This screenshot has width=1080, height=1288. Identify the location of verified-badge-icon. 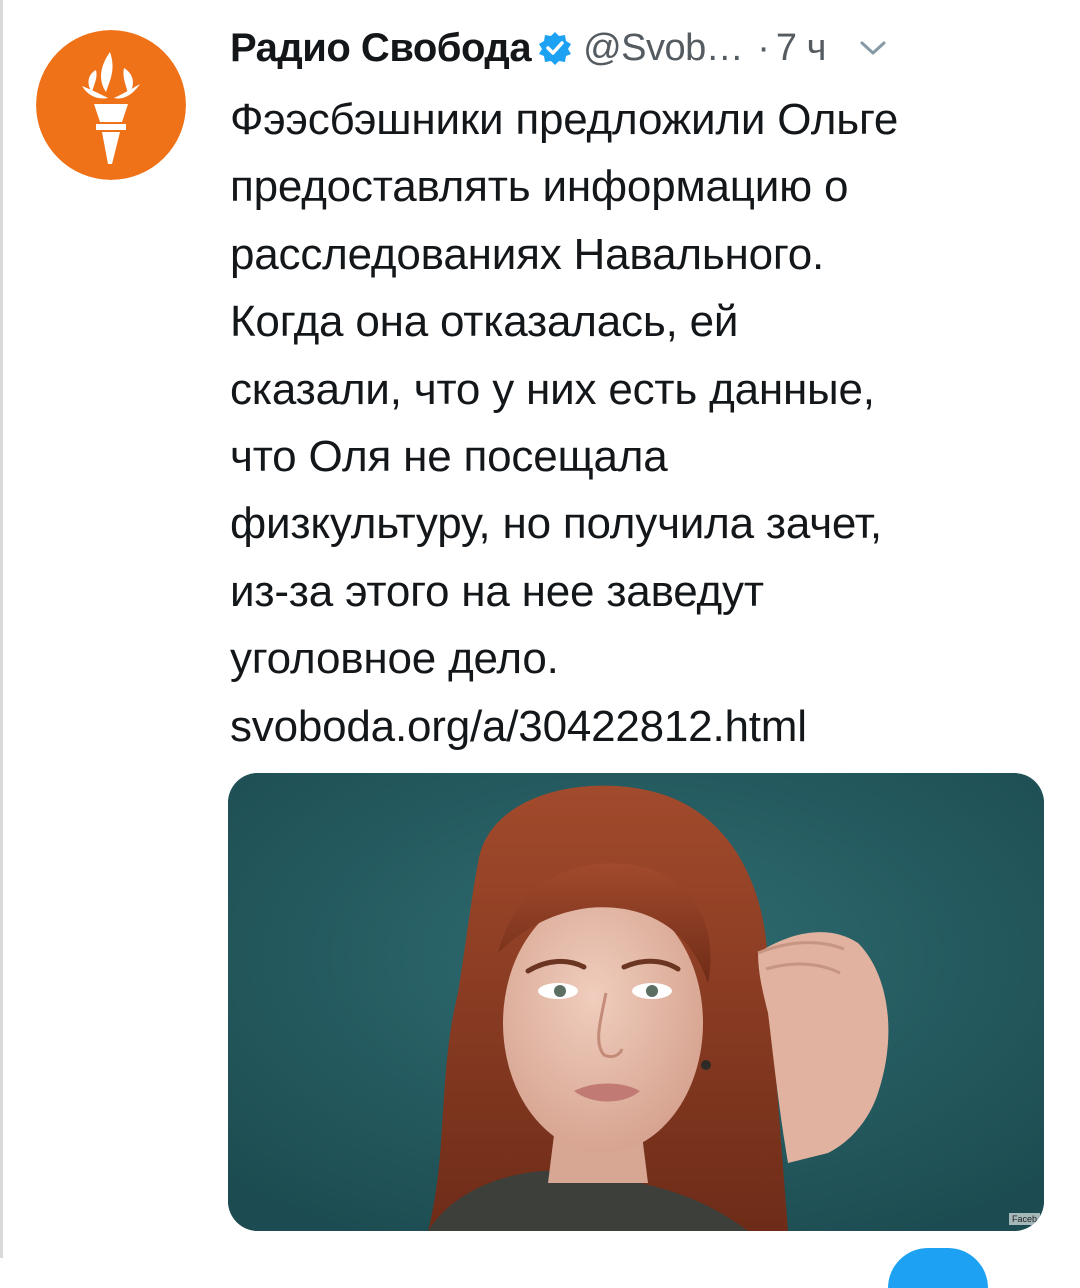
(555, 48).